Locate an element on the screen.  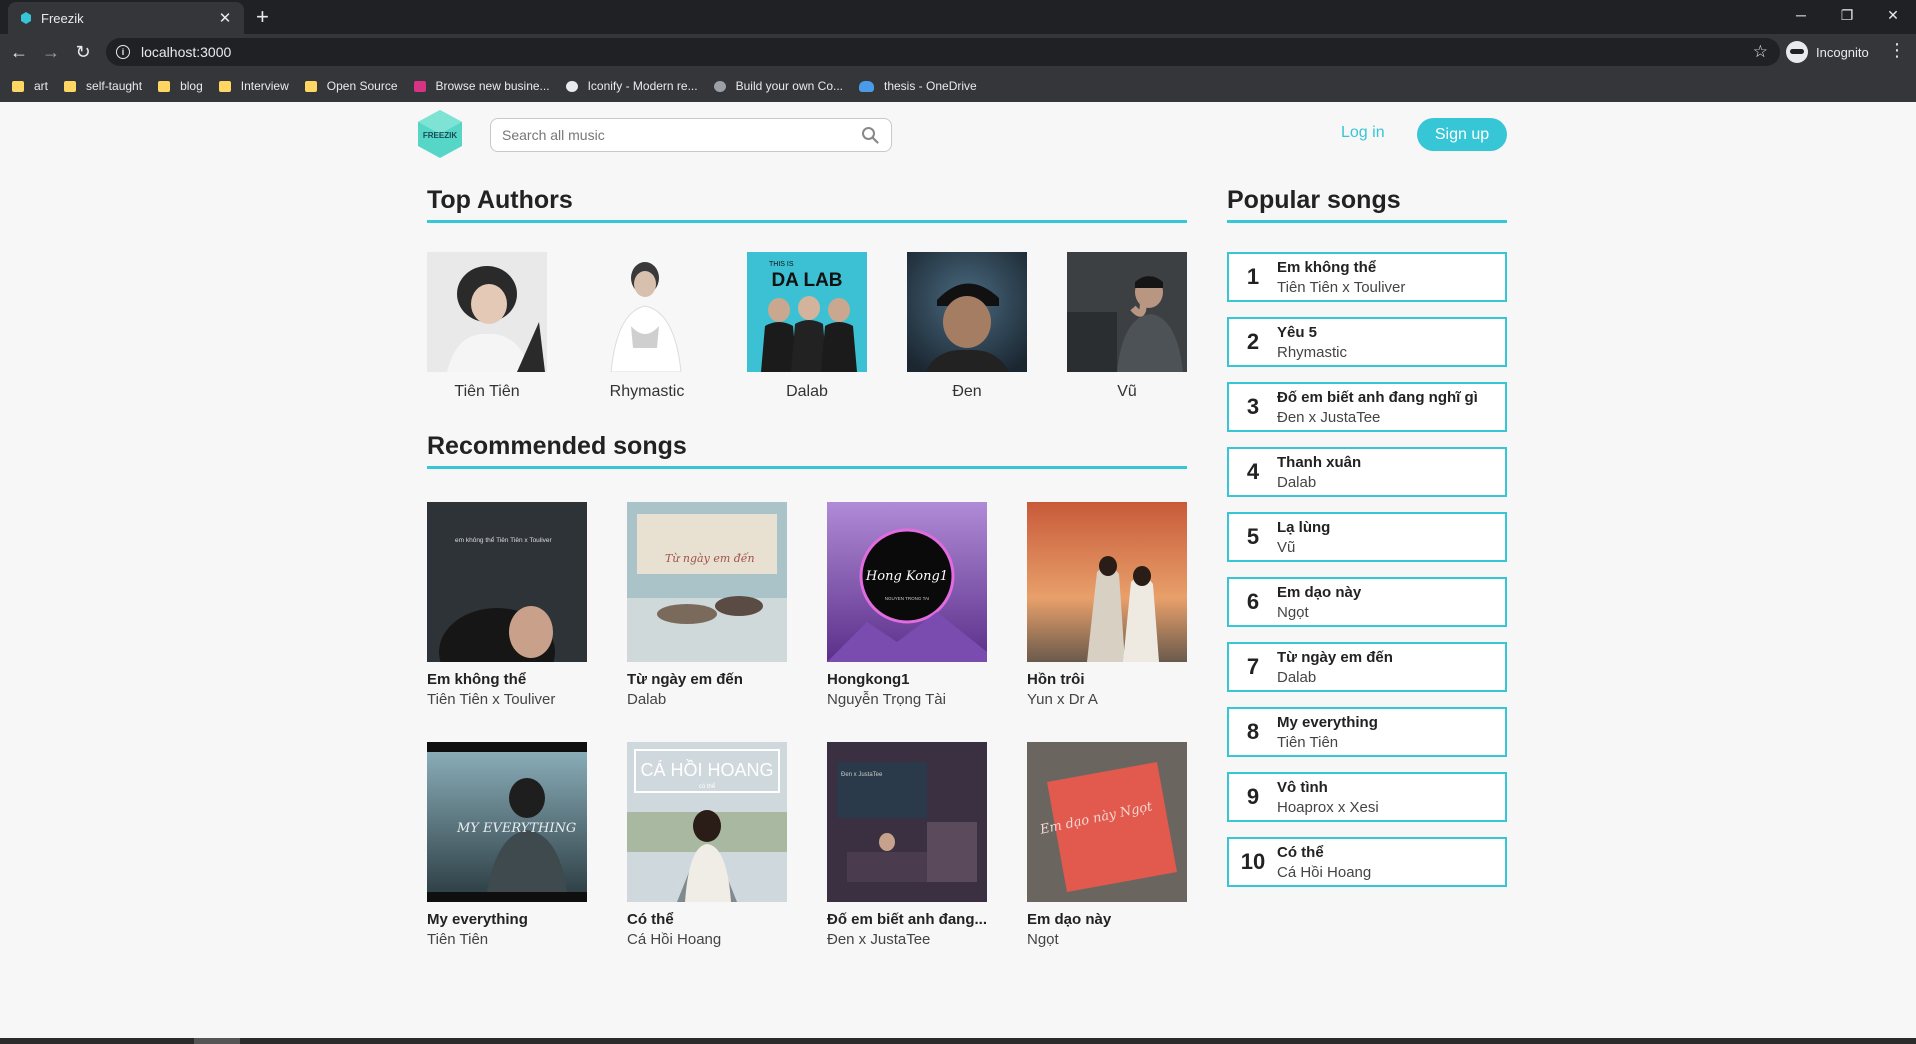
search-box is located at coordinates (691, 135).